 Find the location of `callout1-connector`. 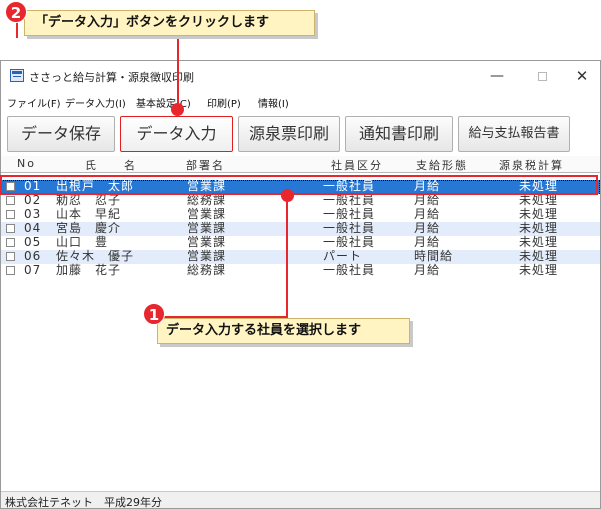

callout1-connector is located at coordinates (287, 256).